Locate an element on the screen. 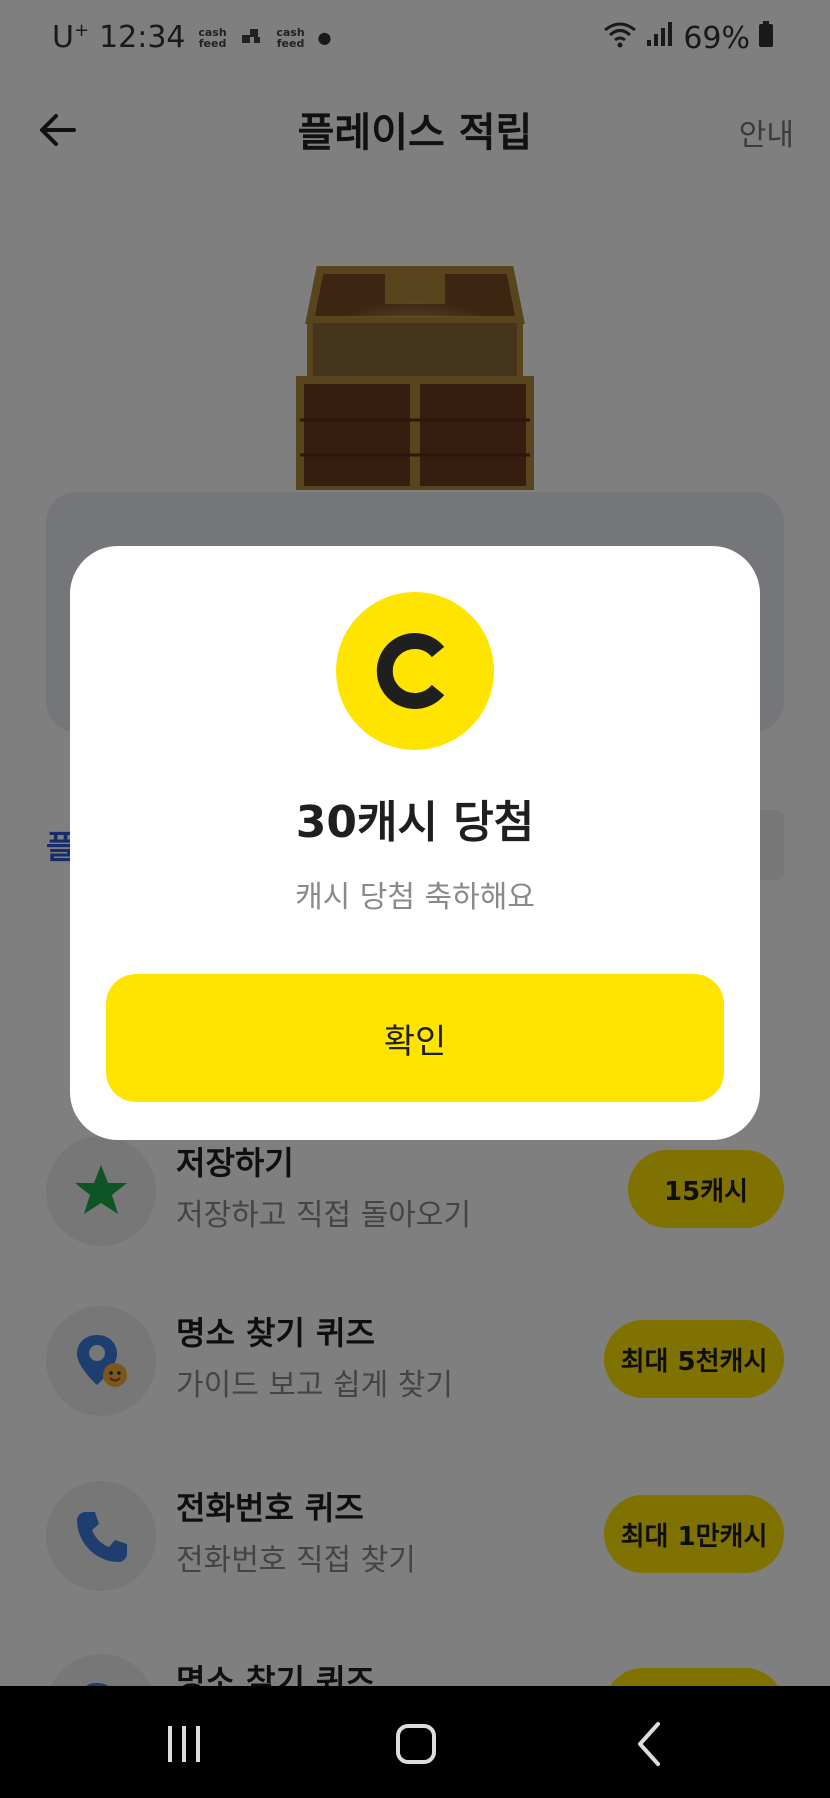 The width and height of the screenshot is (830, 1798). back-nav-button is located at coordinates (650, 1744).